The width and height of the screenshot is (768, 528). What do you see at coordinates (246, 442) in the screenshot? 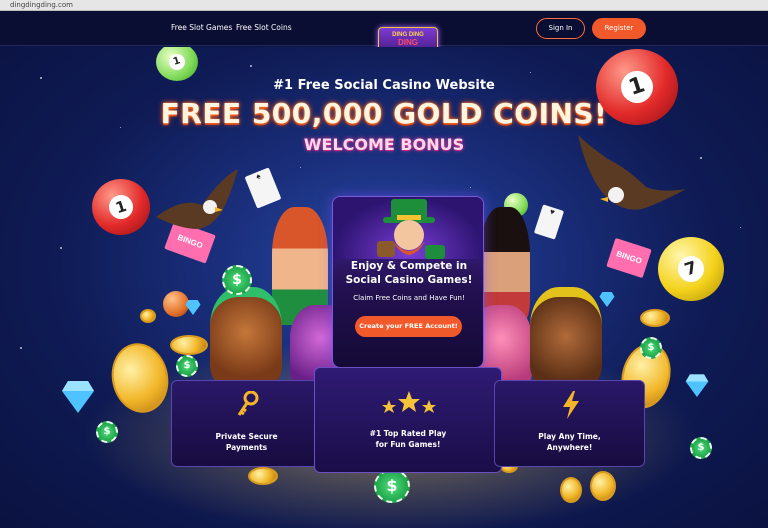
I see `feature-label: Private Secure Payments` at bounding box center [246, 442].